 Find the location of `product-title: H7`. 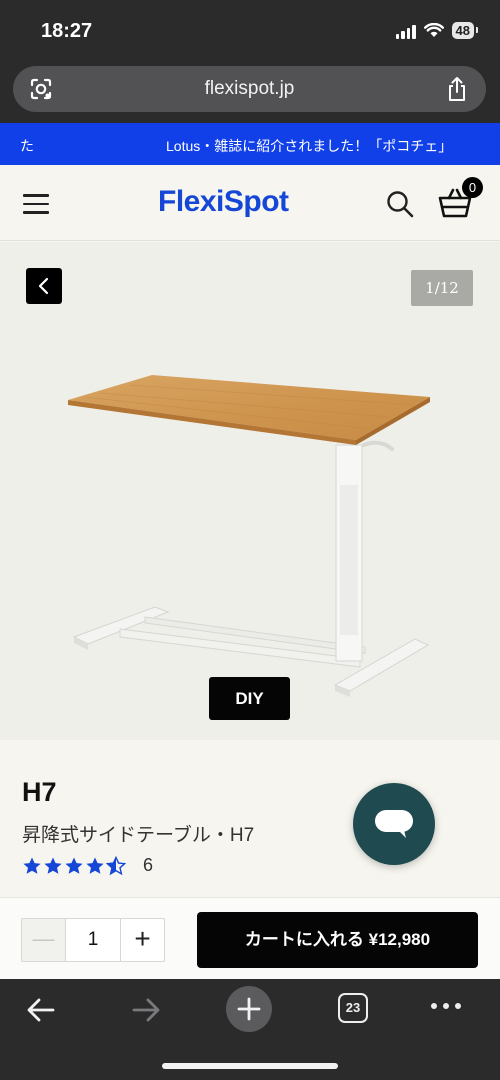

product-title: H7 is located at coordinates (39, 792).